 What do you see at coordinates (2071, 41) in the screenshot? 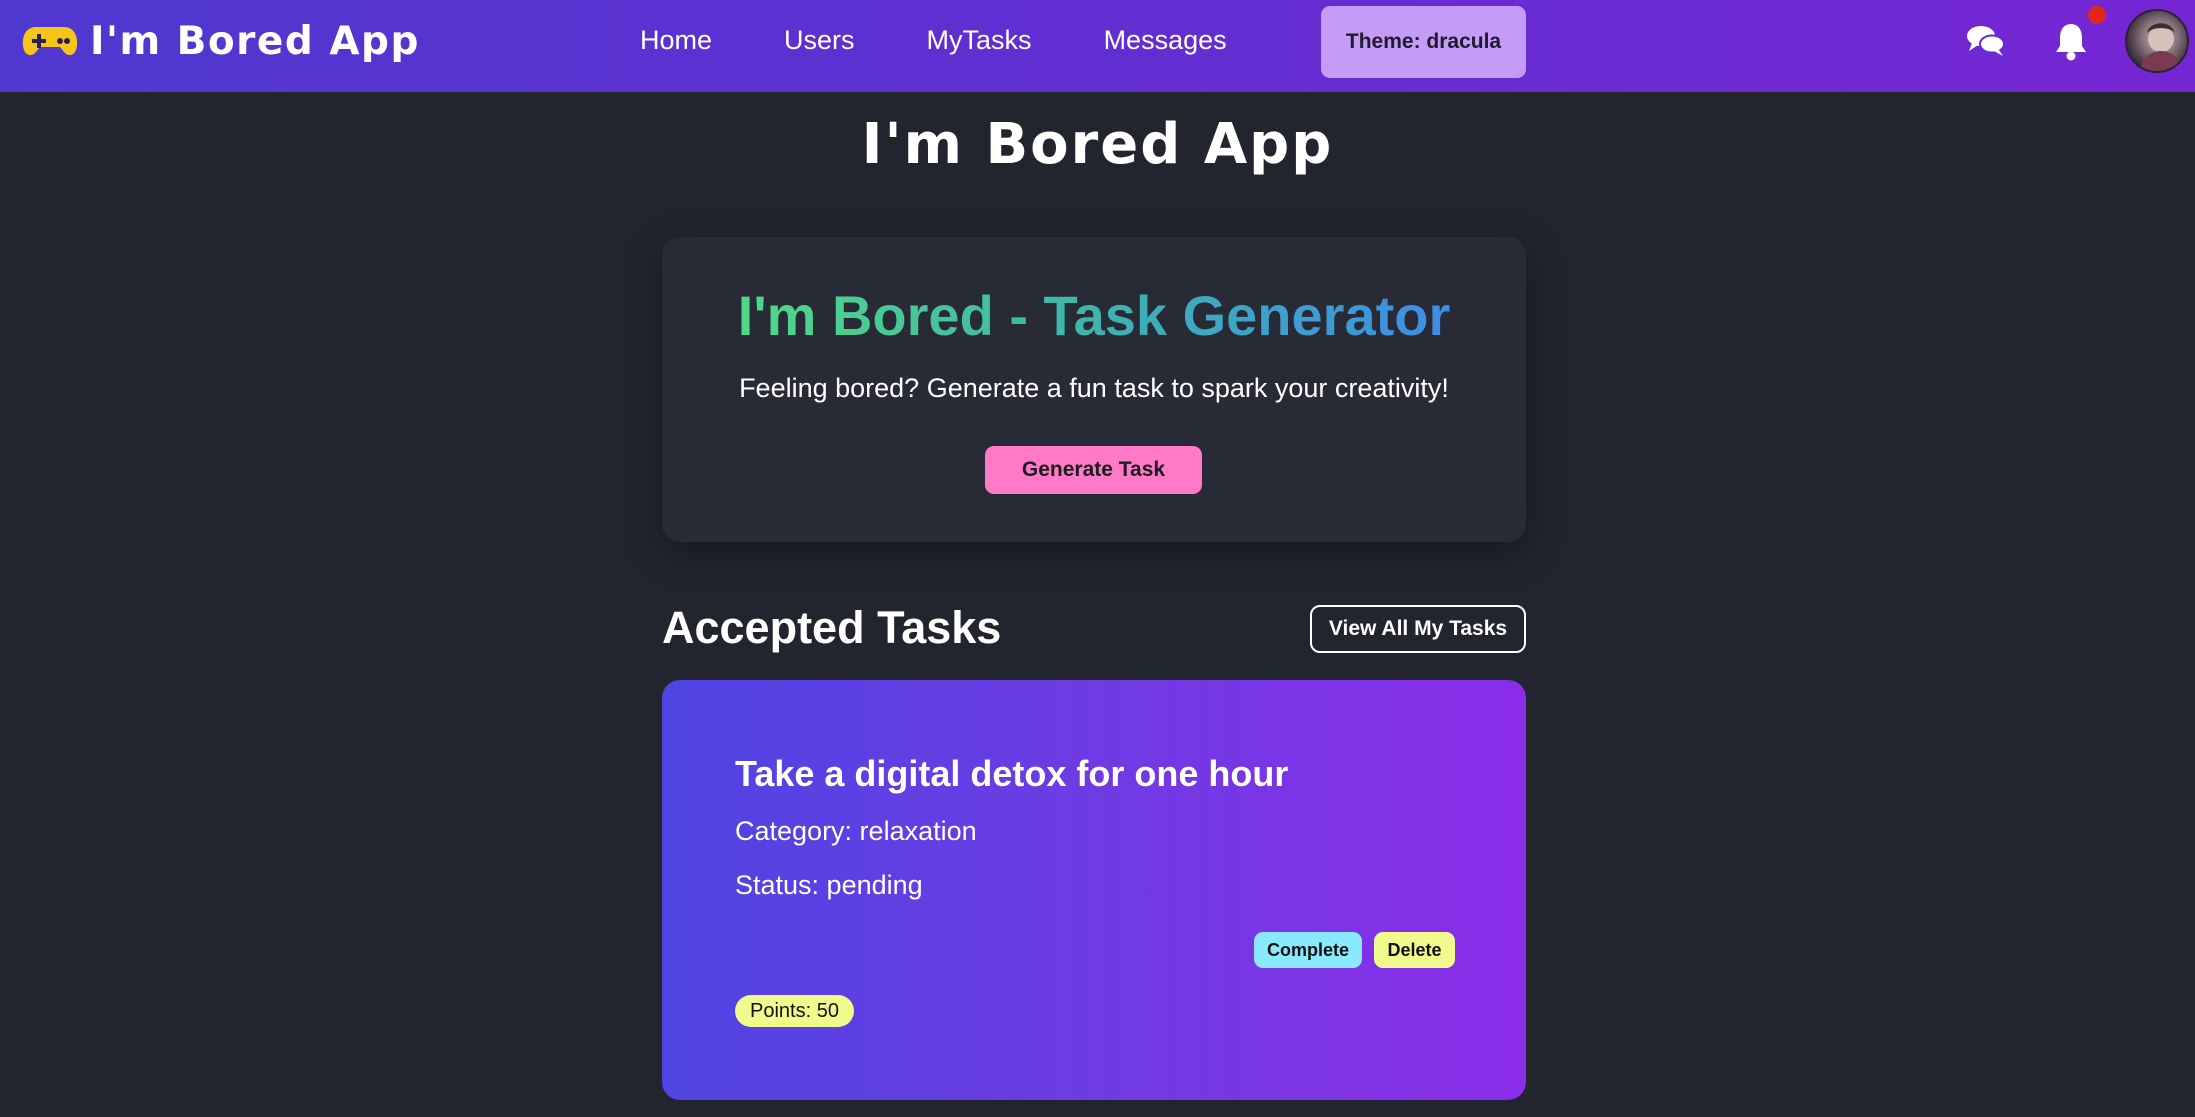
I see `bell-icon` at bounding box center [2071, 41].